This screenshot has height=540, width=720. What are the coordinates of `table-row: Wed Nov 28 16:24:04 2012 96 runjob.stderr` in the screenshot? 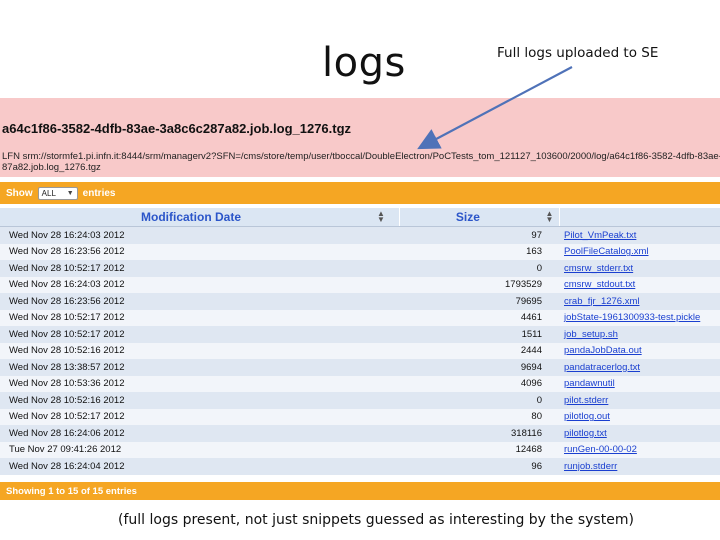 It's located at (360, 466).